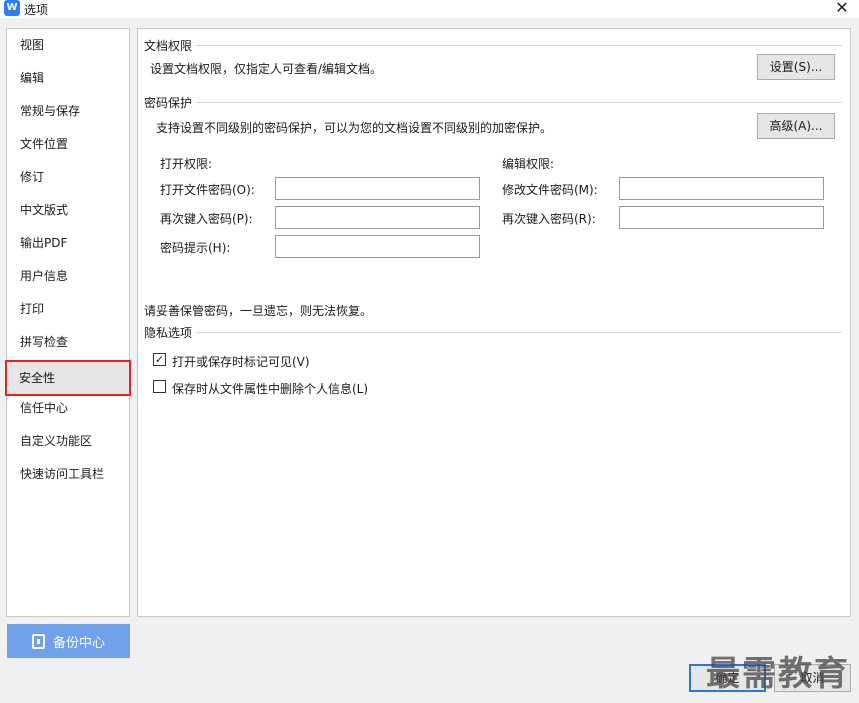  What do you see at coordinates (159, 386) in the screenshot?
I see `remove-personal-info-checkbox` at bounding box center [159, 386].